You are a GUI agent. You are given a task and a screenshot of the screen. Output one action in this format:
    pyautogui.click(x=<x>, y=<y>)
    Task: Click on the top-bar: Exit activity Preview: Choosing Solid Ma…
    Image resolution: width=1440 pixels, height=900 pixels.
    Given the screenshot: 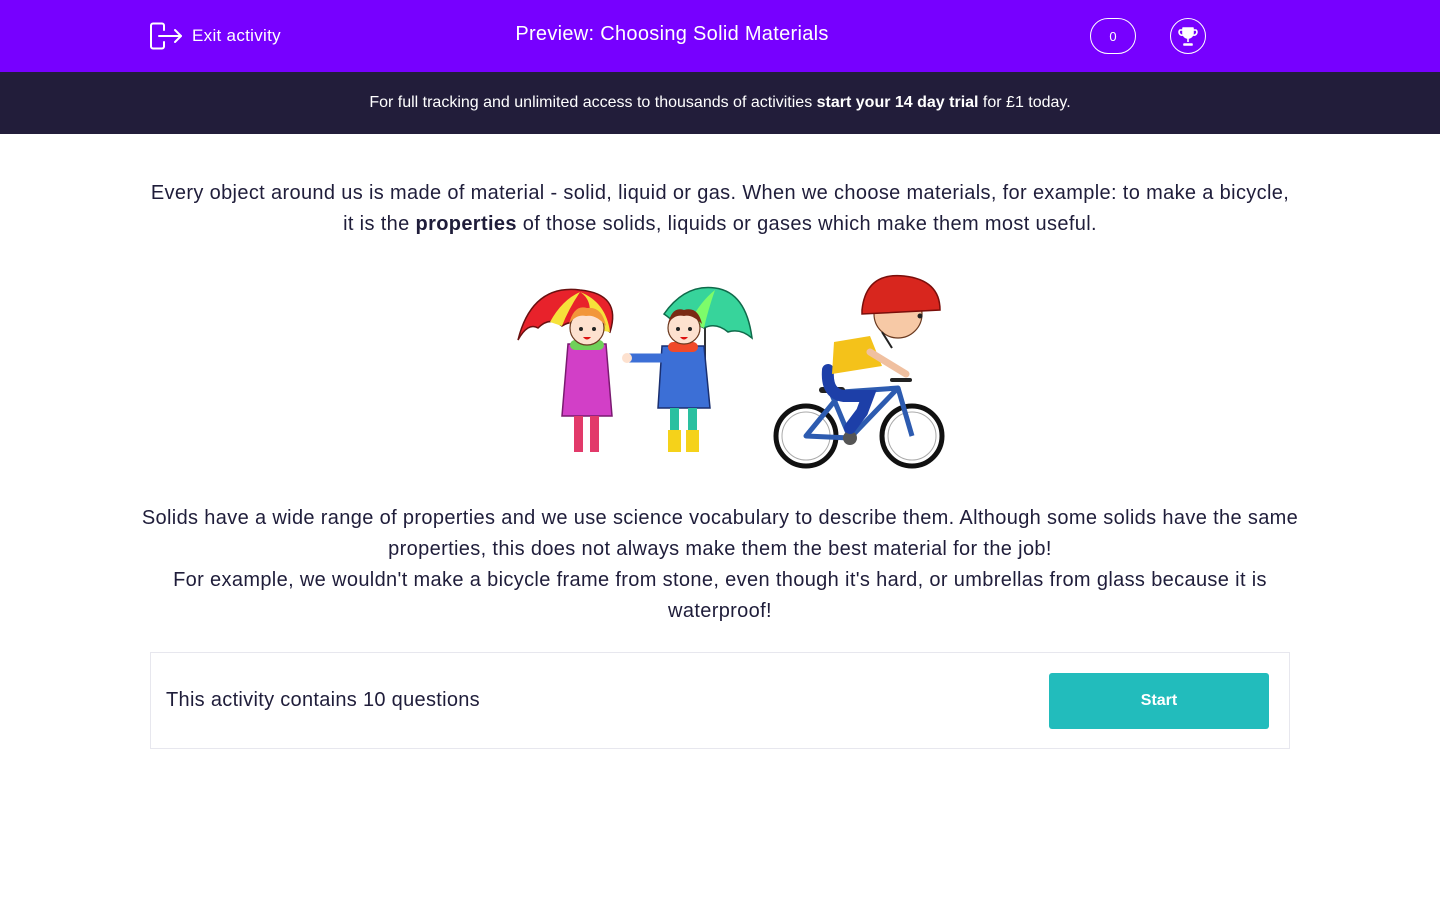 What is the action you would take?
    pyautogui.click(x=720, y=36)
    